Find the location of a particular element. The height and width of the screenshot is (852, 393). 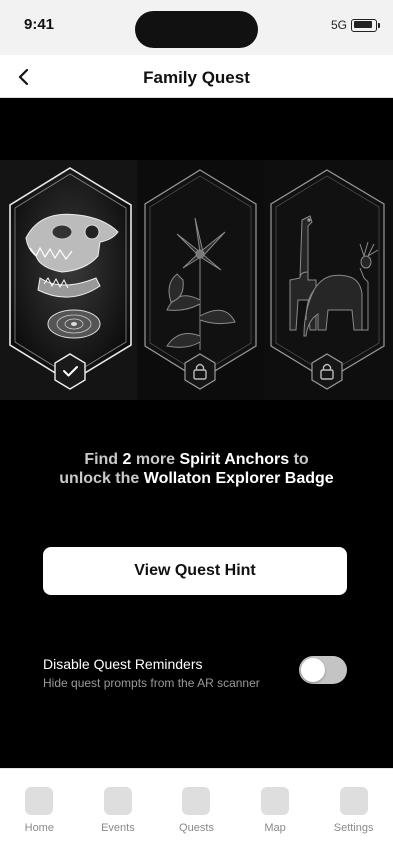

tab-label: Map is located at coordinates (275, 828).